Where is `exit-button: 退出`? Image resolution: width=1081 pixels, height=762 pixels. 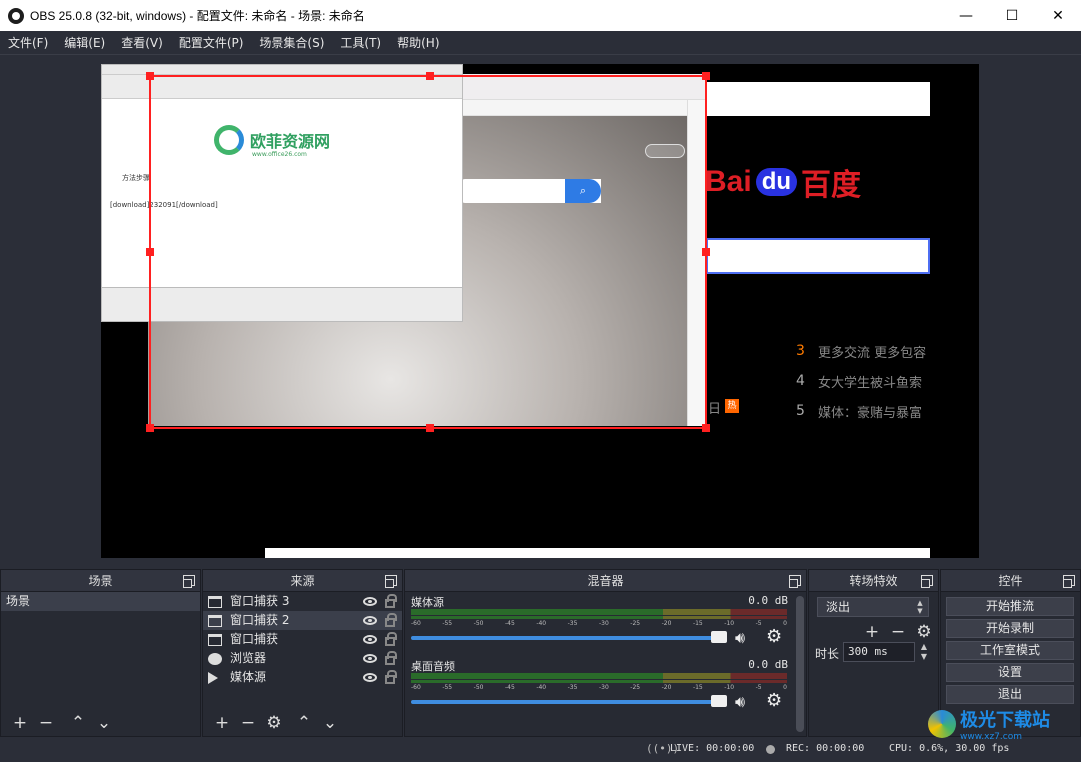
exit-button: 退出 is located at coordinates (1010, 694).